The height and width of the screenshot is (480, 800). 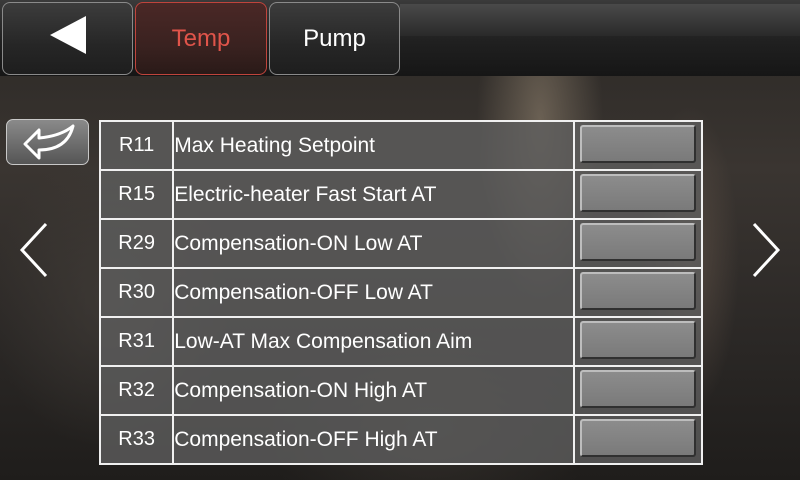 I want to click on table-row: R32 Compensation-ON High AT, so click(x=401, y=390).